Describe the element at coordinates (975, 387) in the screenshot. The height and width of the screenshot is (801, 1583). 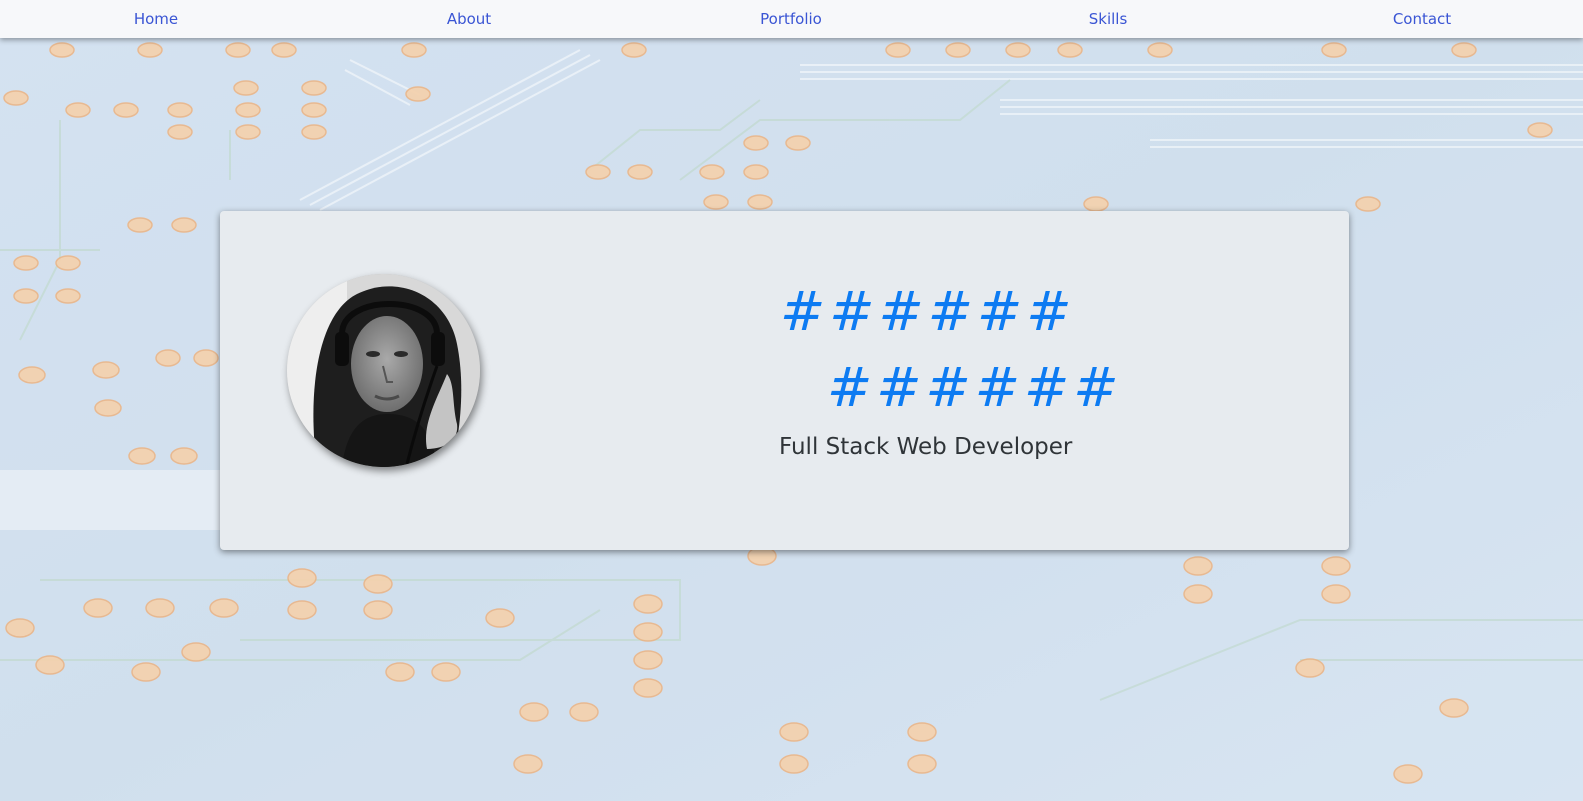
I see `hero-heading-line-2: ######` at that location.